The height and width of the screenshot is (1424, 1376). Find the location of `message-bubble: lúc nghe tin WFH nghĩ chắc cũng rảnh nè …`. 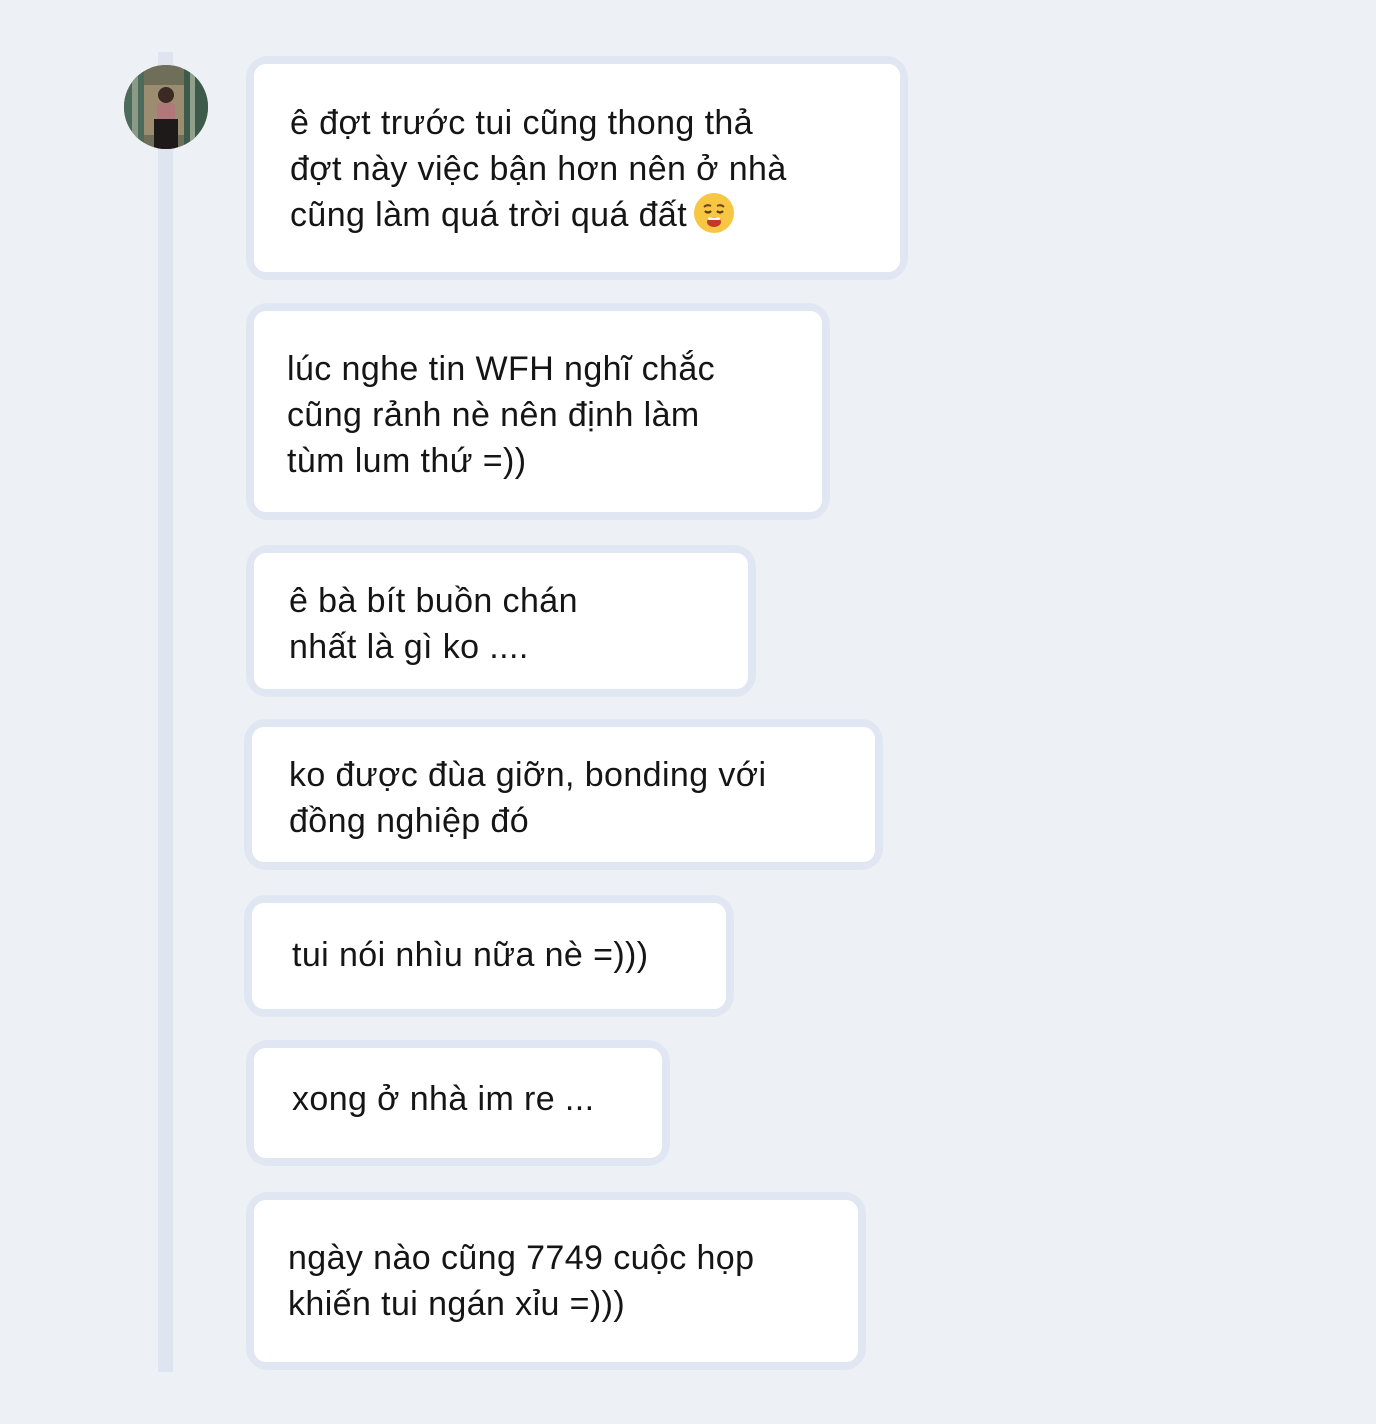

message-bubble: lúc nghe tin WFH nghĩ chắc cũng rảnh nè … is located at coordinates (538, 411).